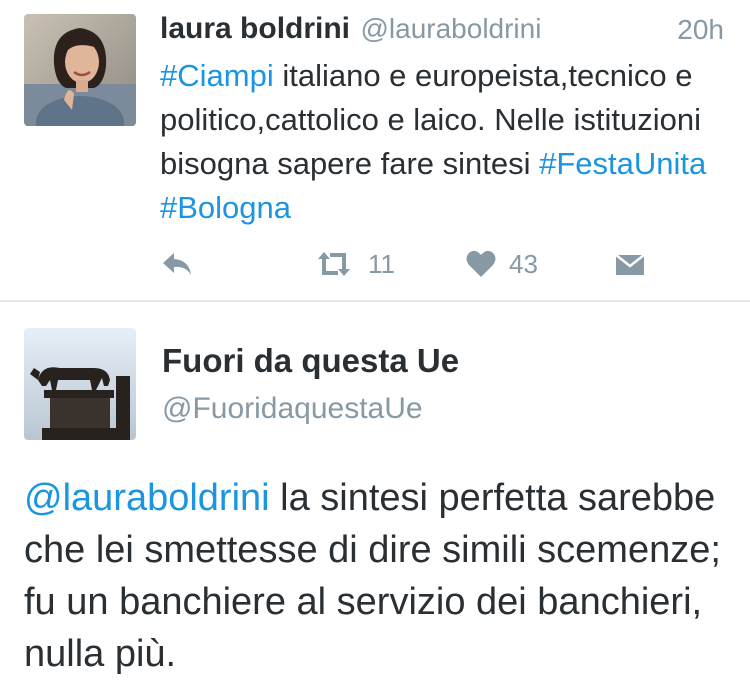  I want to click on tweet-timestamp: 20h, so click(700, 30).